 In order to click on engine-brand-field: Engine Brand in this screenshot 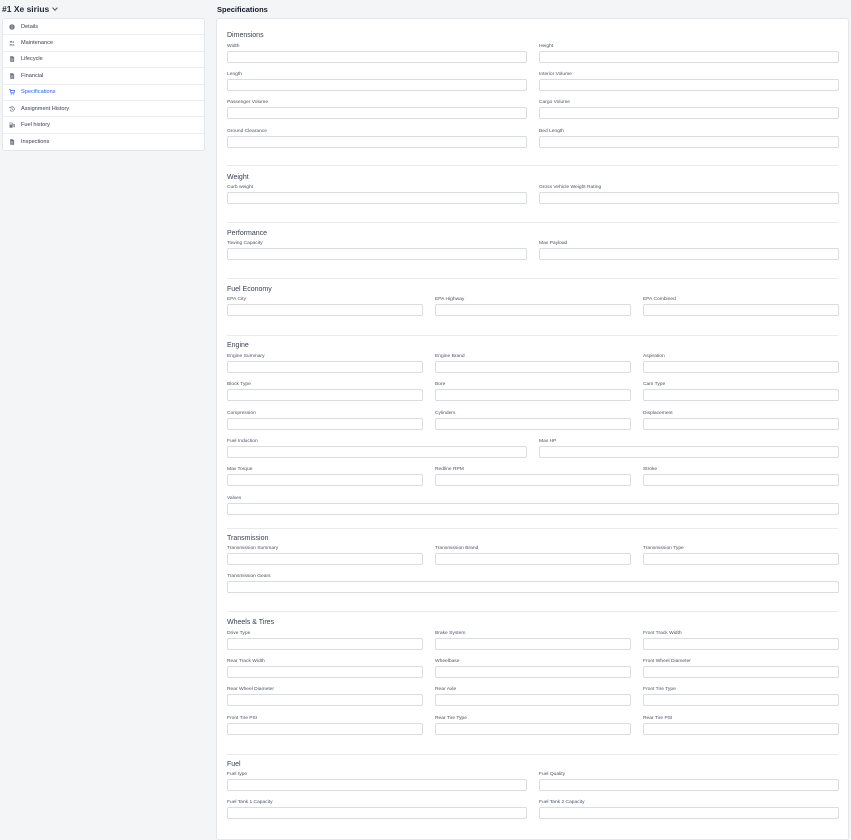, I will do `click(533, 364)`.